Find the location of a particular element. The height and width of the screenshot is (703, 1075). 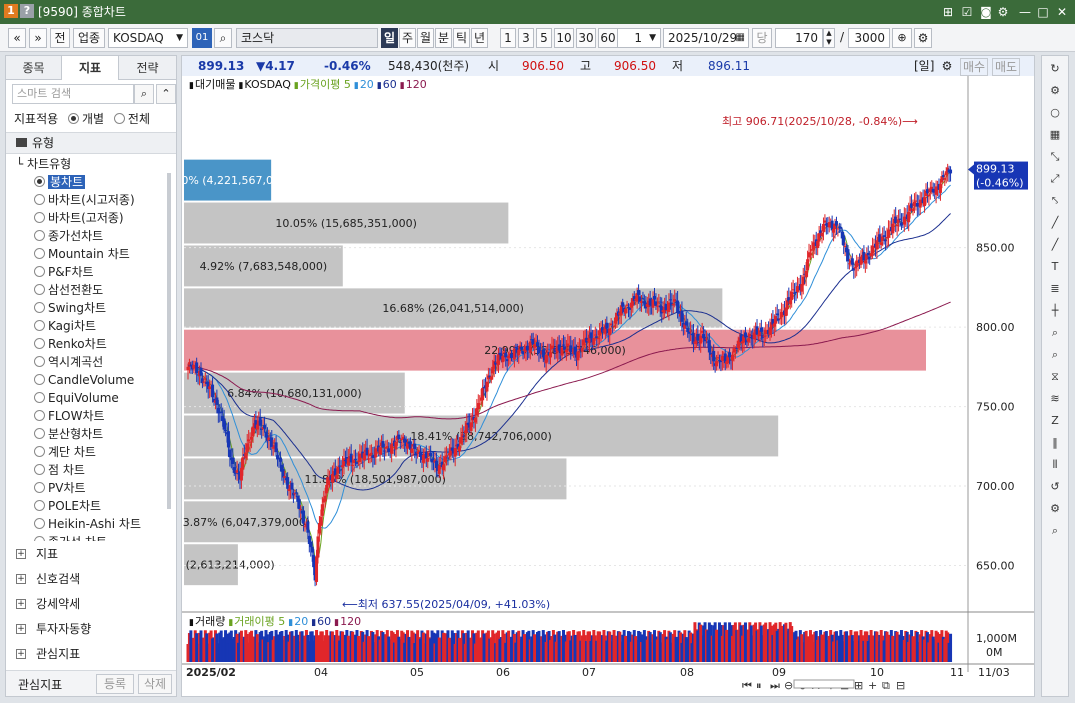

tab-strategy: 전략 is located at coordinates (147, 68).